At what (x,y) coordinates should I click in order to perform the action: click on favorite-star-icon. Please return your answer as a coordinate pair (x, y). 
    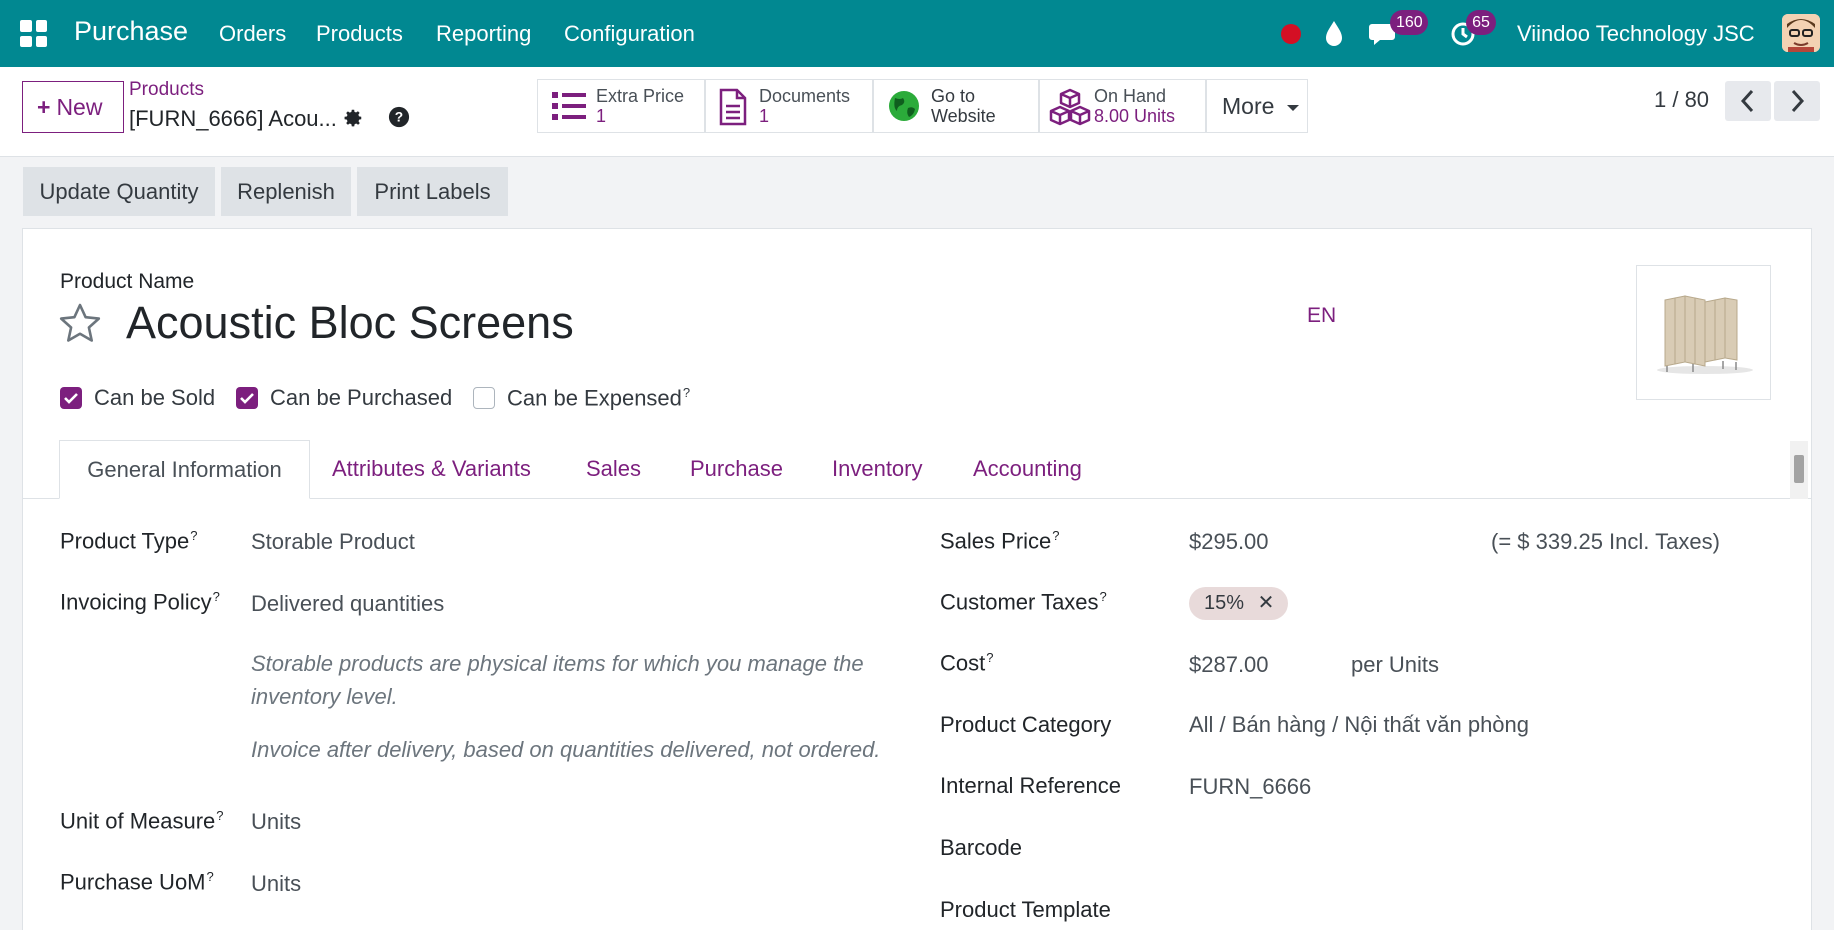
    Looking at the image, I should click on (80, 324).